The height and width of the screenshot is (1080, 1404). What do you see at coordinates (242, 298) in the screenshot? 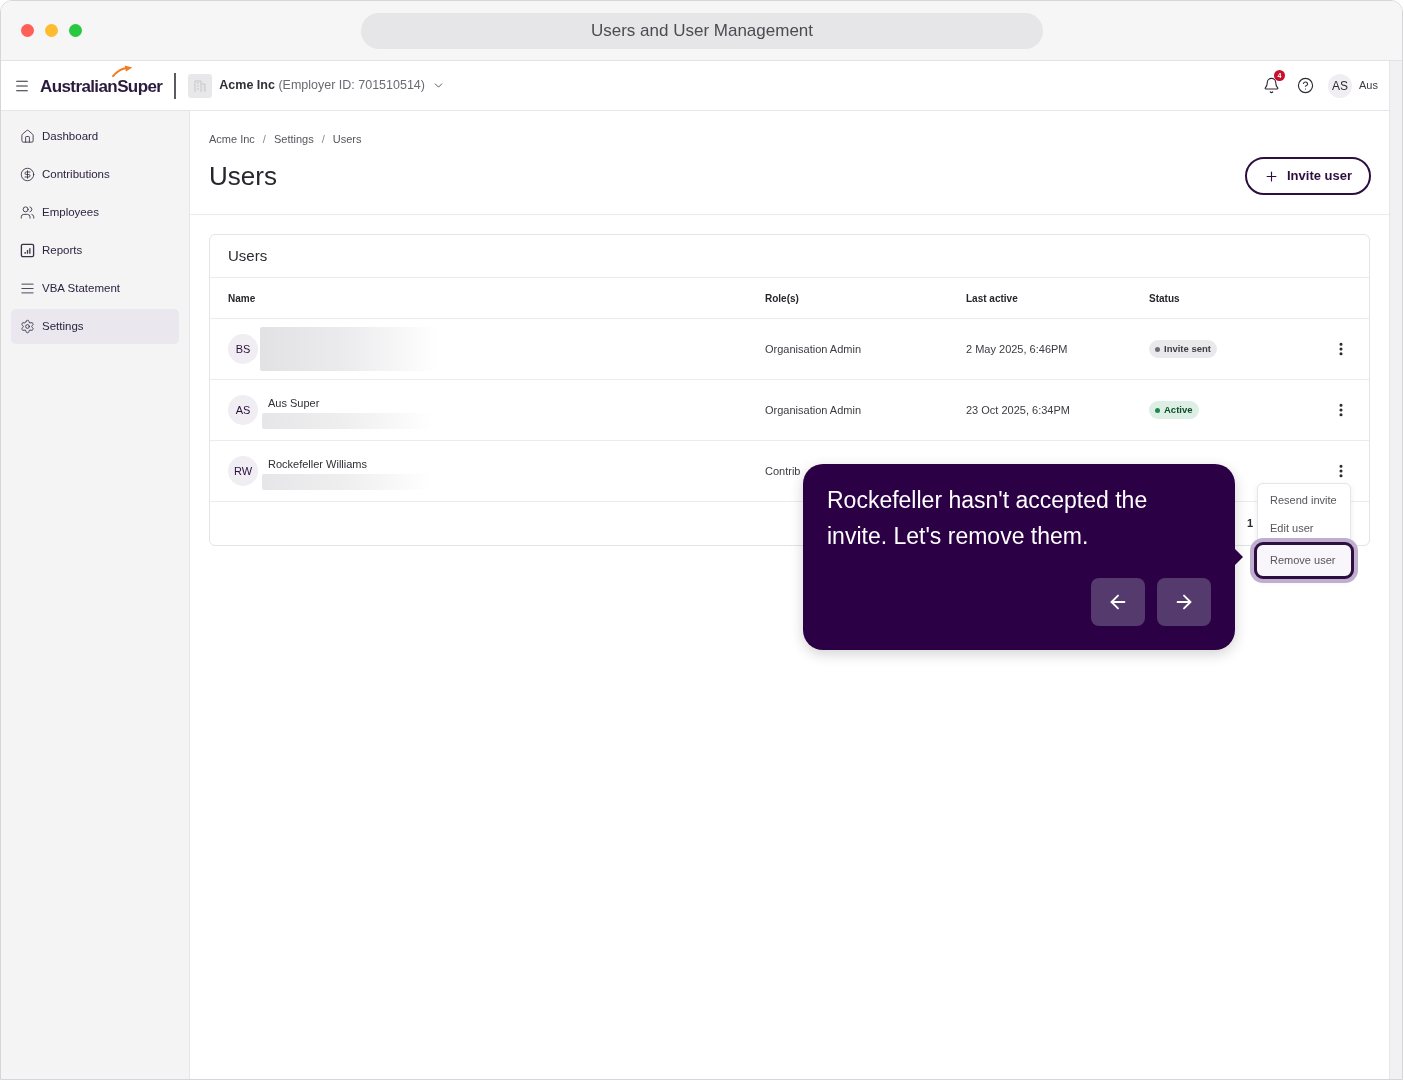
I see `column-header: Name` at bounding box center [242, 298].